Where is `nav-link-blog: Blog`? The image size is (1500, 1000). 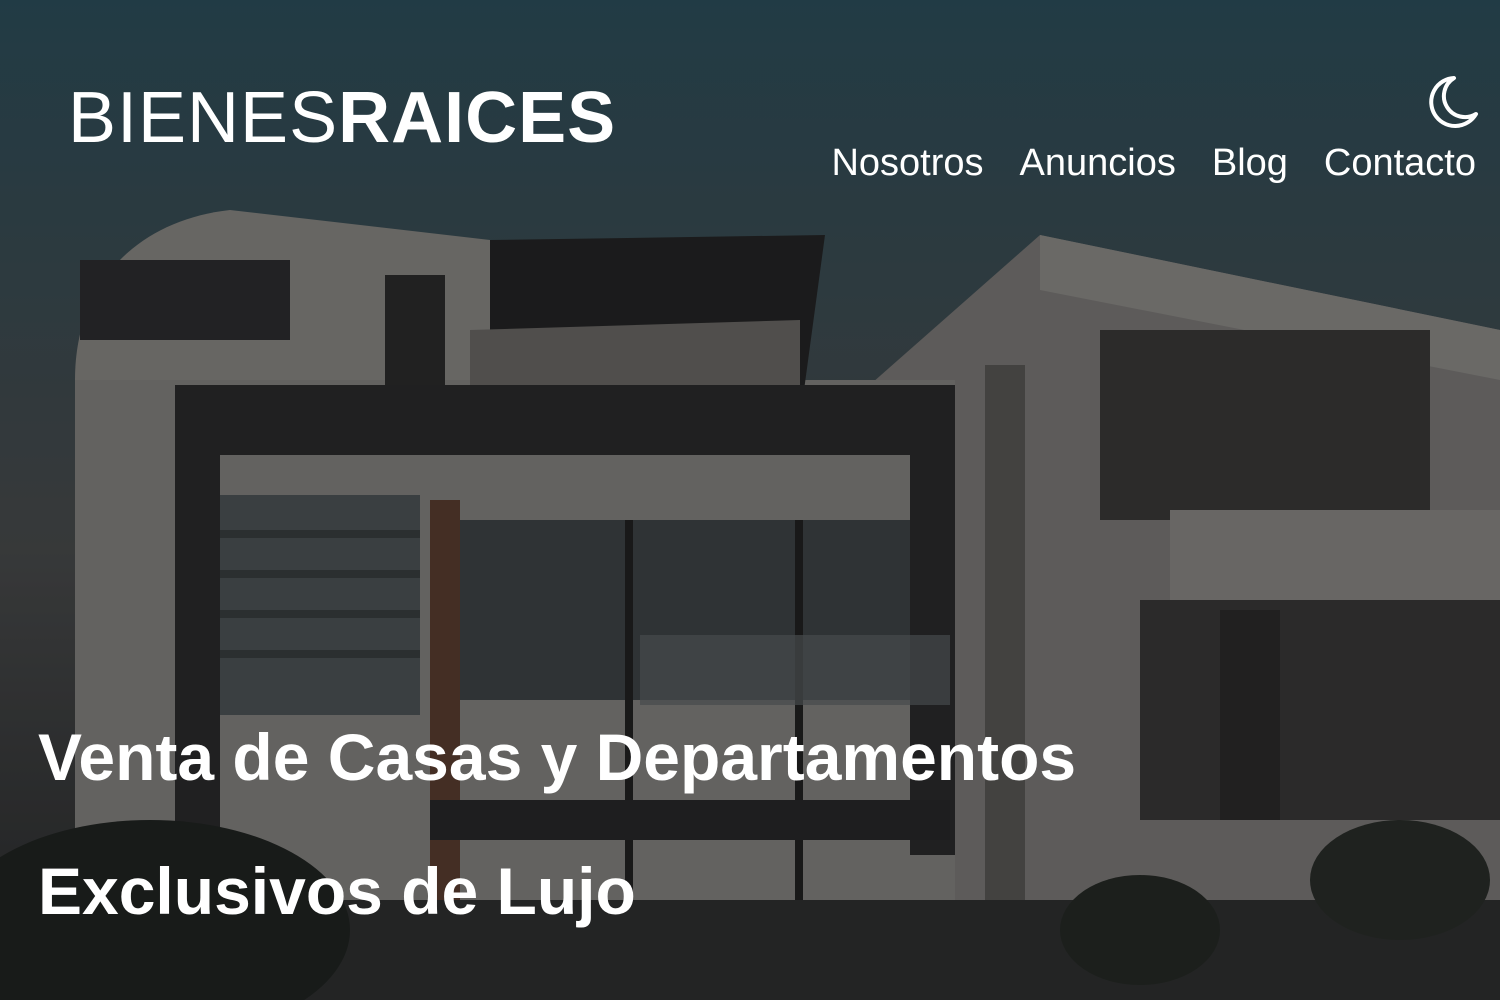 nav-link-blog: Blog is located at coordinates (1250, 163).